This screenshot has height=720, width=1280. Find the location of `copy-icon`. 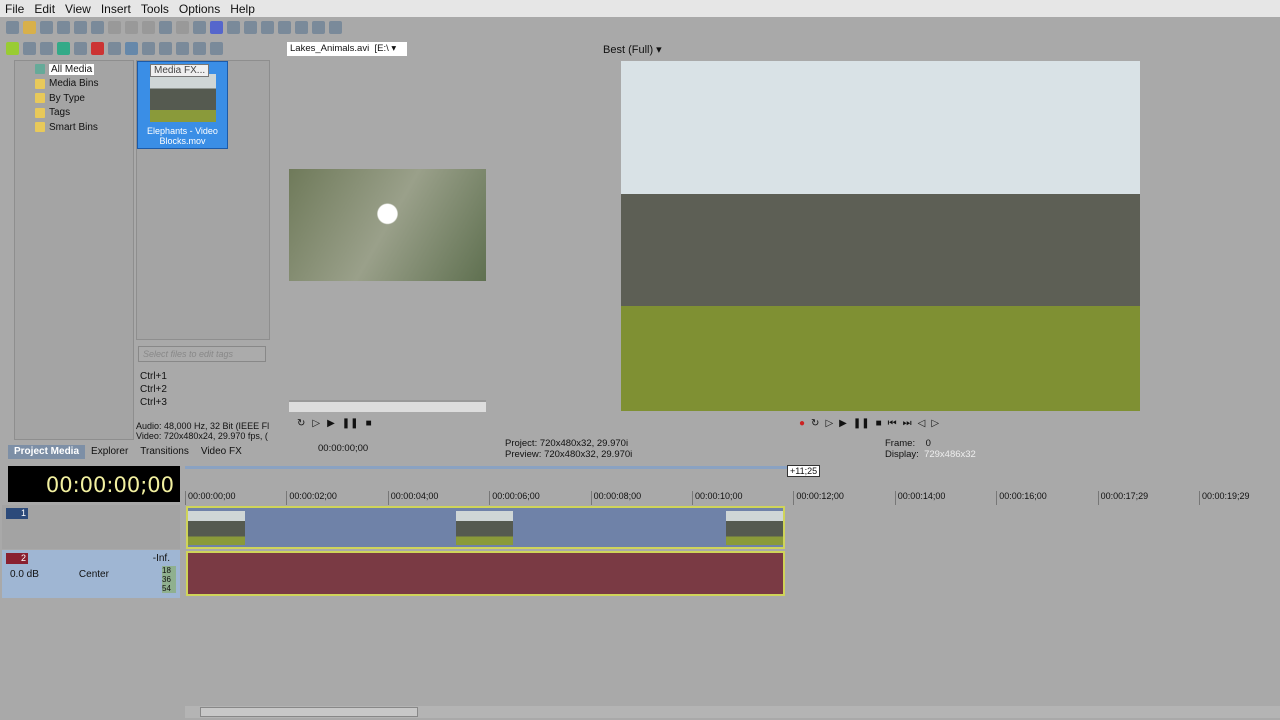

copy-icon is located at coordinates (131, 27).